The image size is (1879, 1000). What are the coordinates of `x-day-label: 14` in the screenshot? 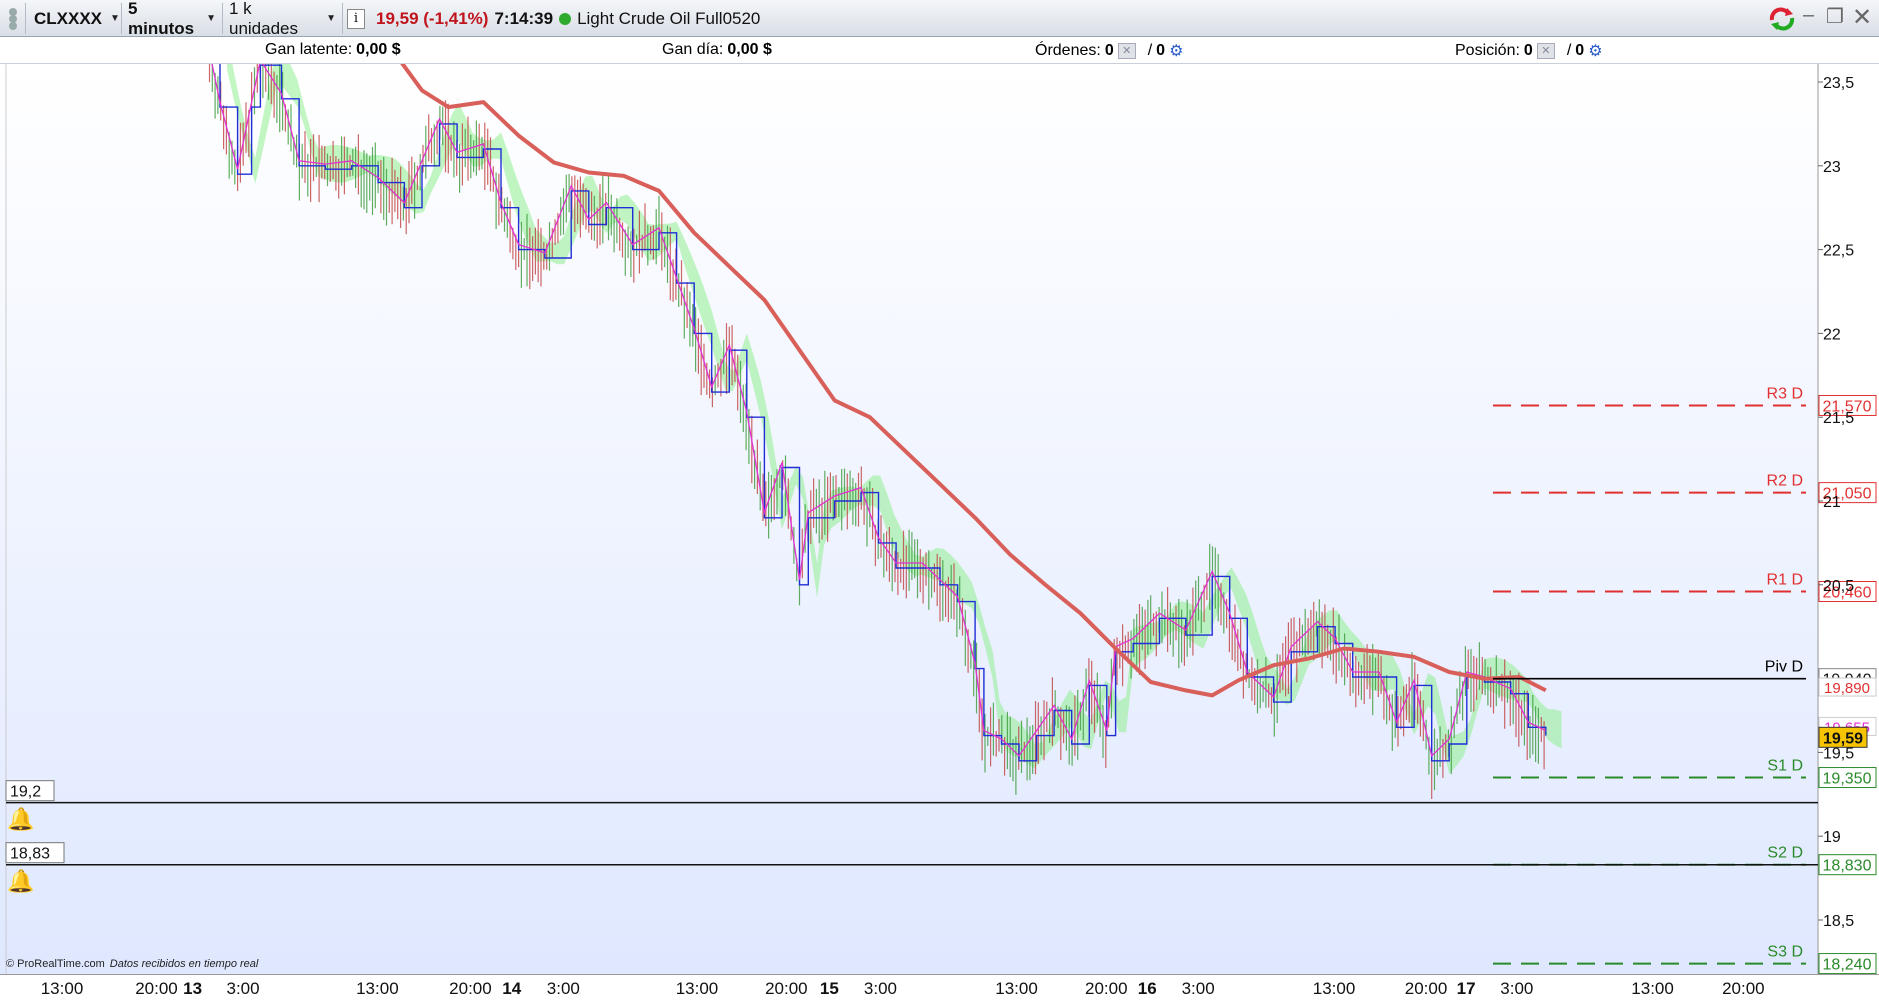 It's located at (512, 988).